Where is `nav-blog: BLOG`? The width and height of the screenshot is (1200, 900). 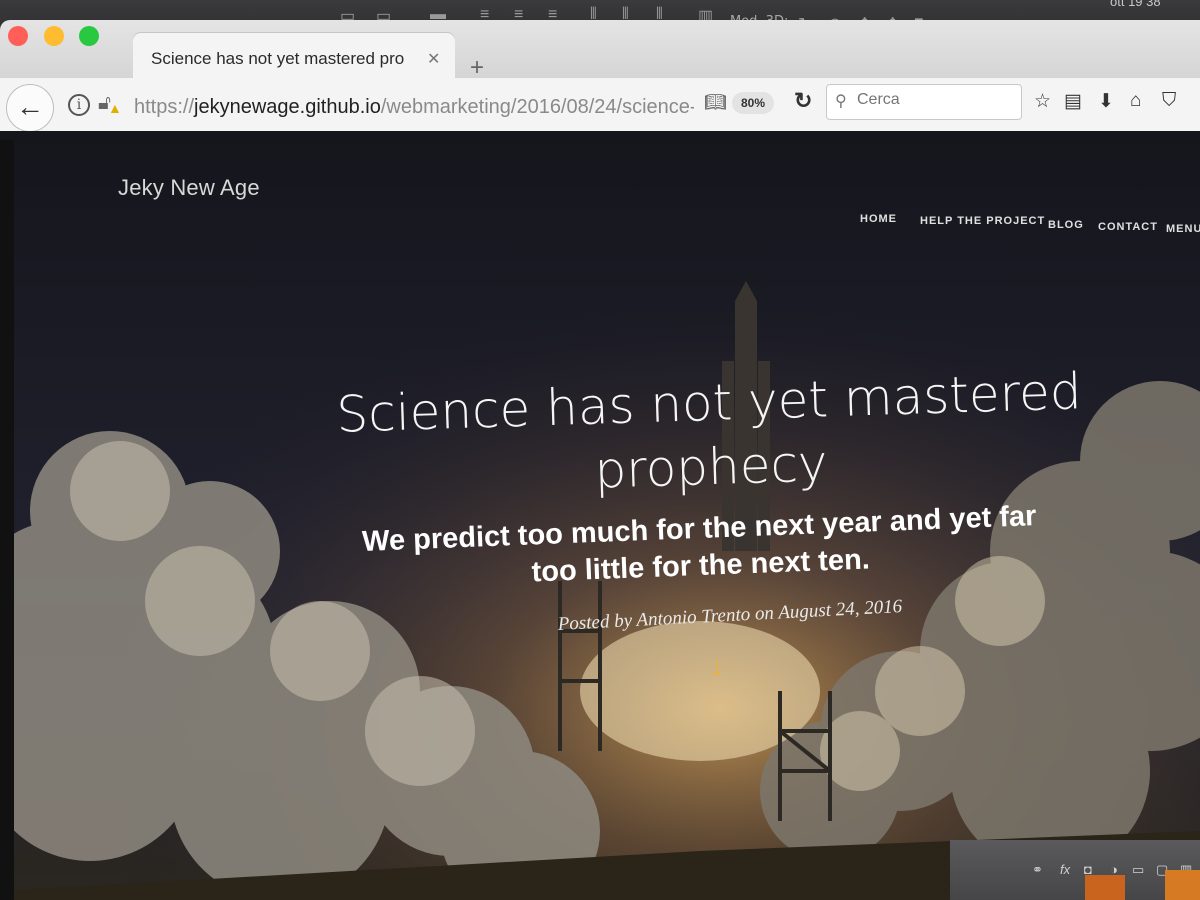
nav-blog: BLOG is located at coordinates (1066, 225).